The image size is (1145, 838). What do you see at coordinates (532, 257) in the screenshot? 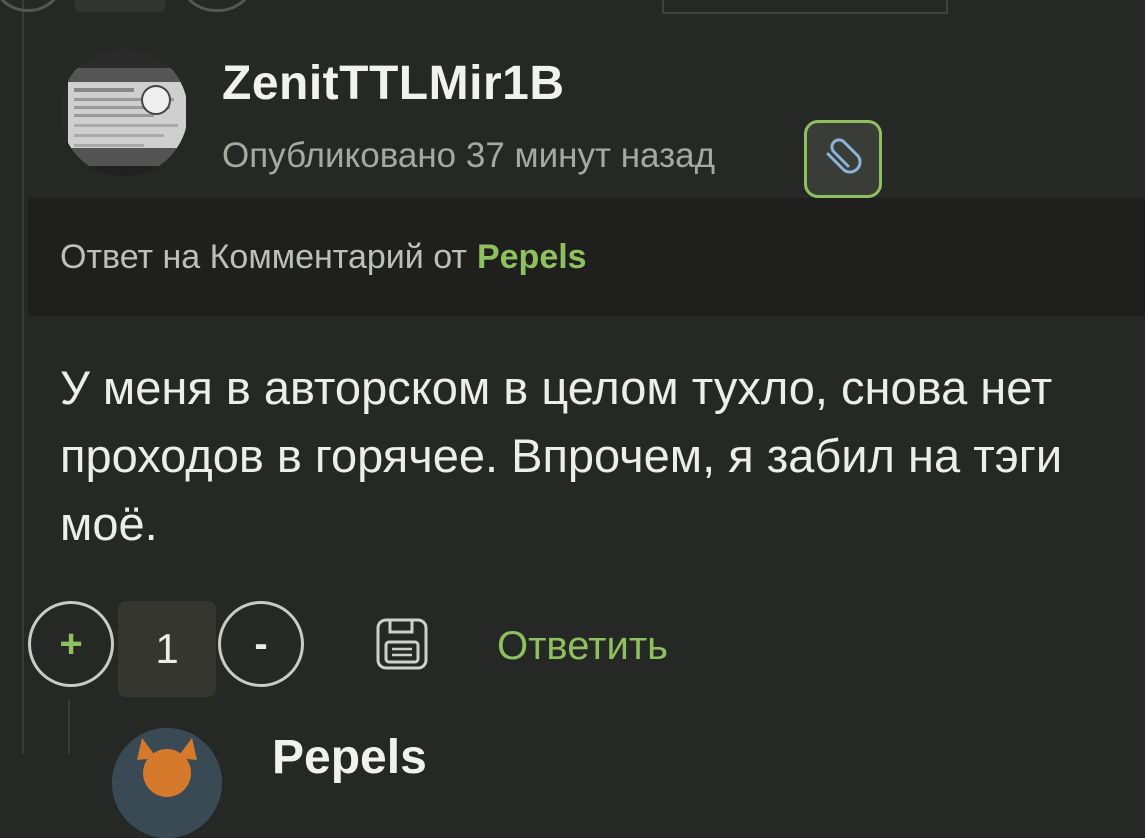
I see `reply-to-author: Pepels` at bounding box center [532, 257].